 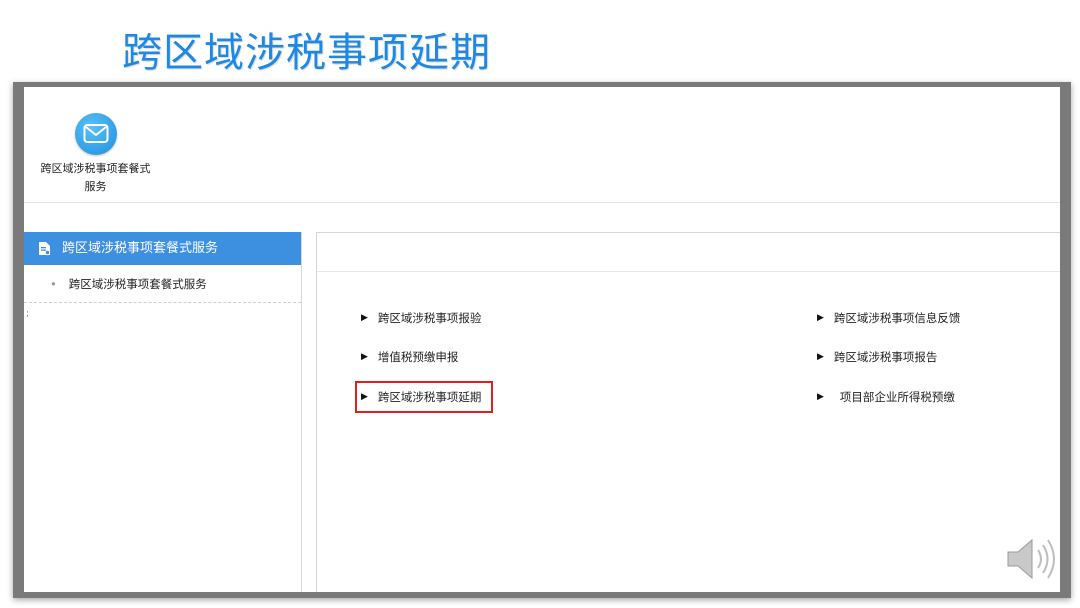 I want to click on sidebar-item-label: 跨区域涉税事项套餐式服务, so click(x=137, y=284).